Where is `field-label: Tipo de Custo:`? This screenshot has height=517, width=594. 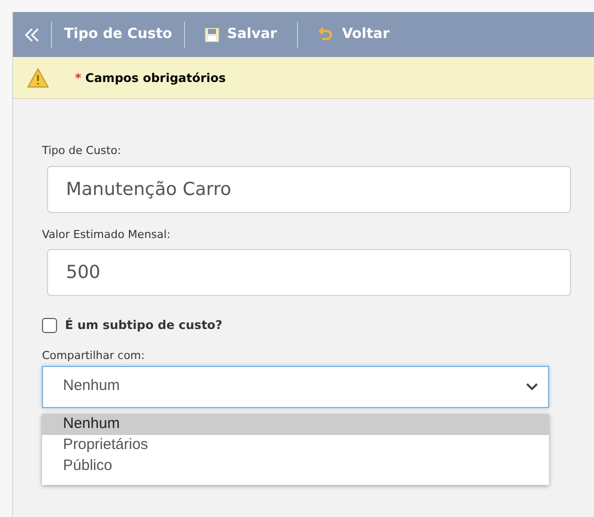 field-label: Tipo de Custo: is located at coordinates (82, 151).